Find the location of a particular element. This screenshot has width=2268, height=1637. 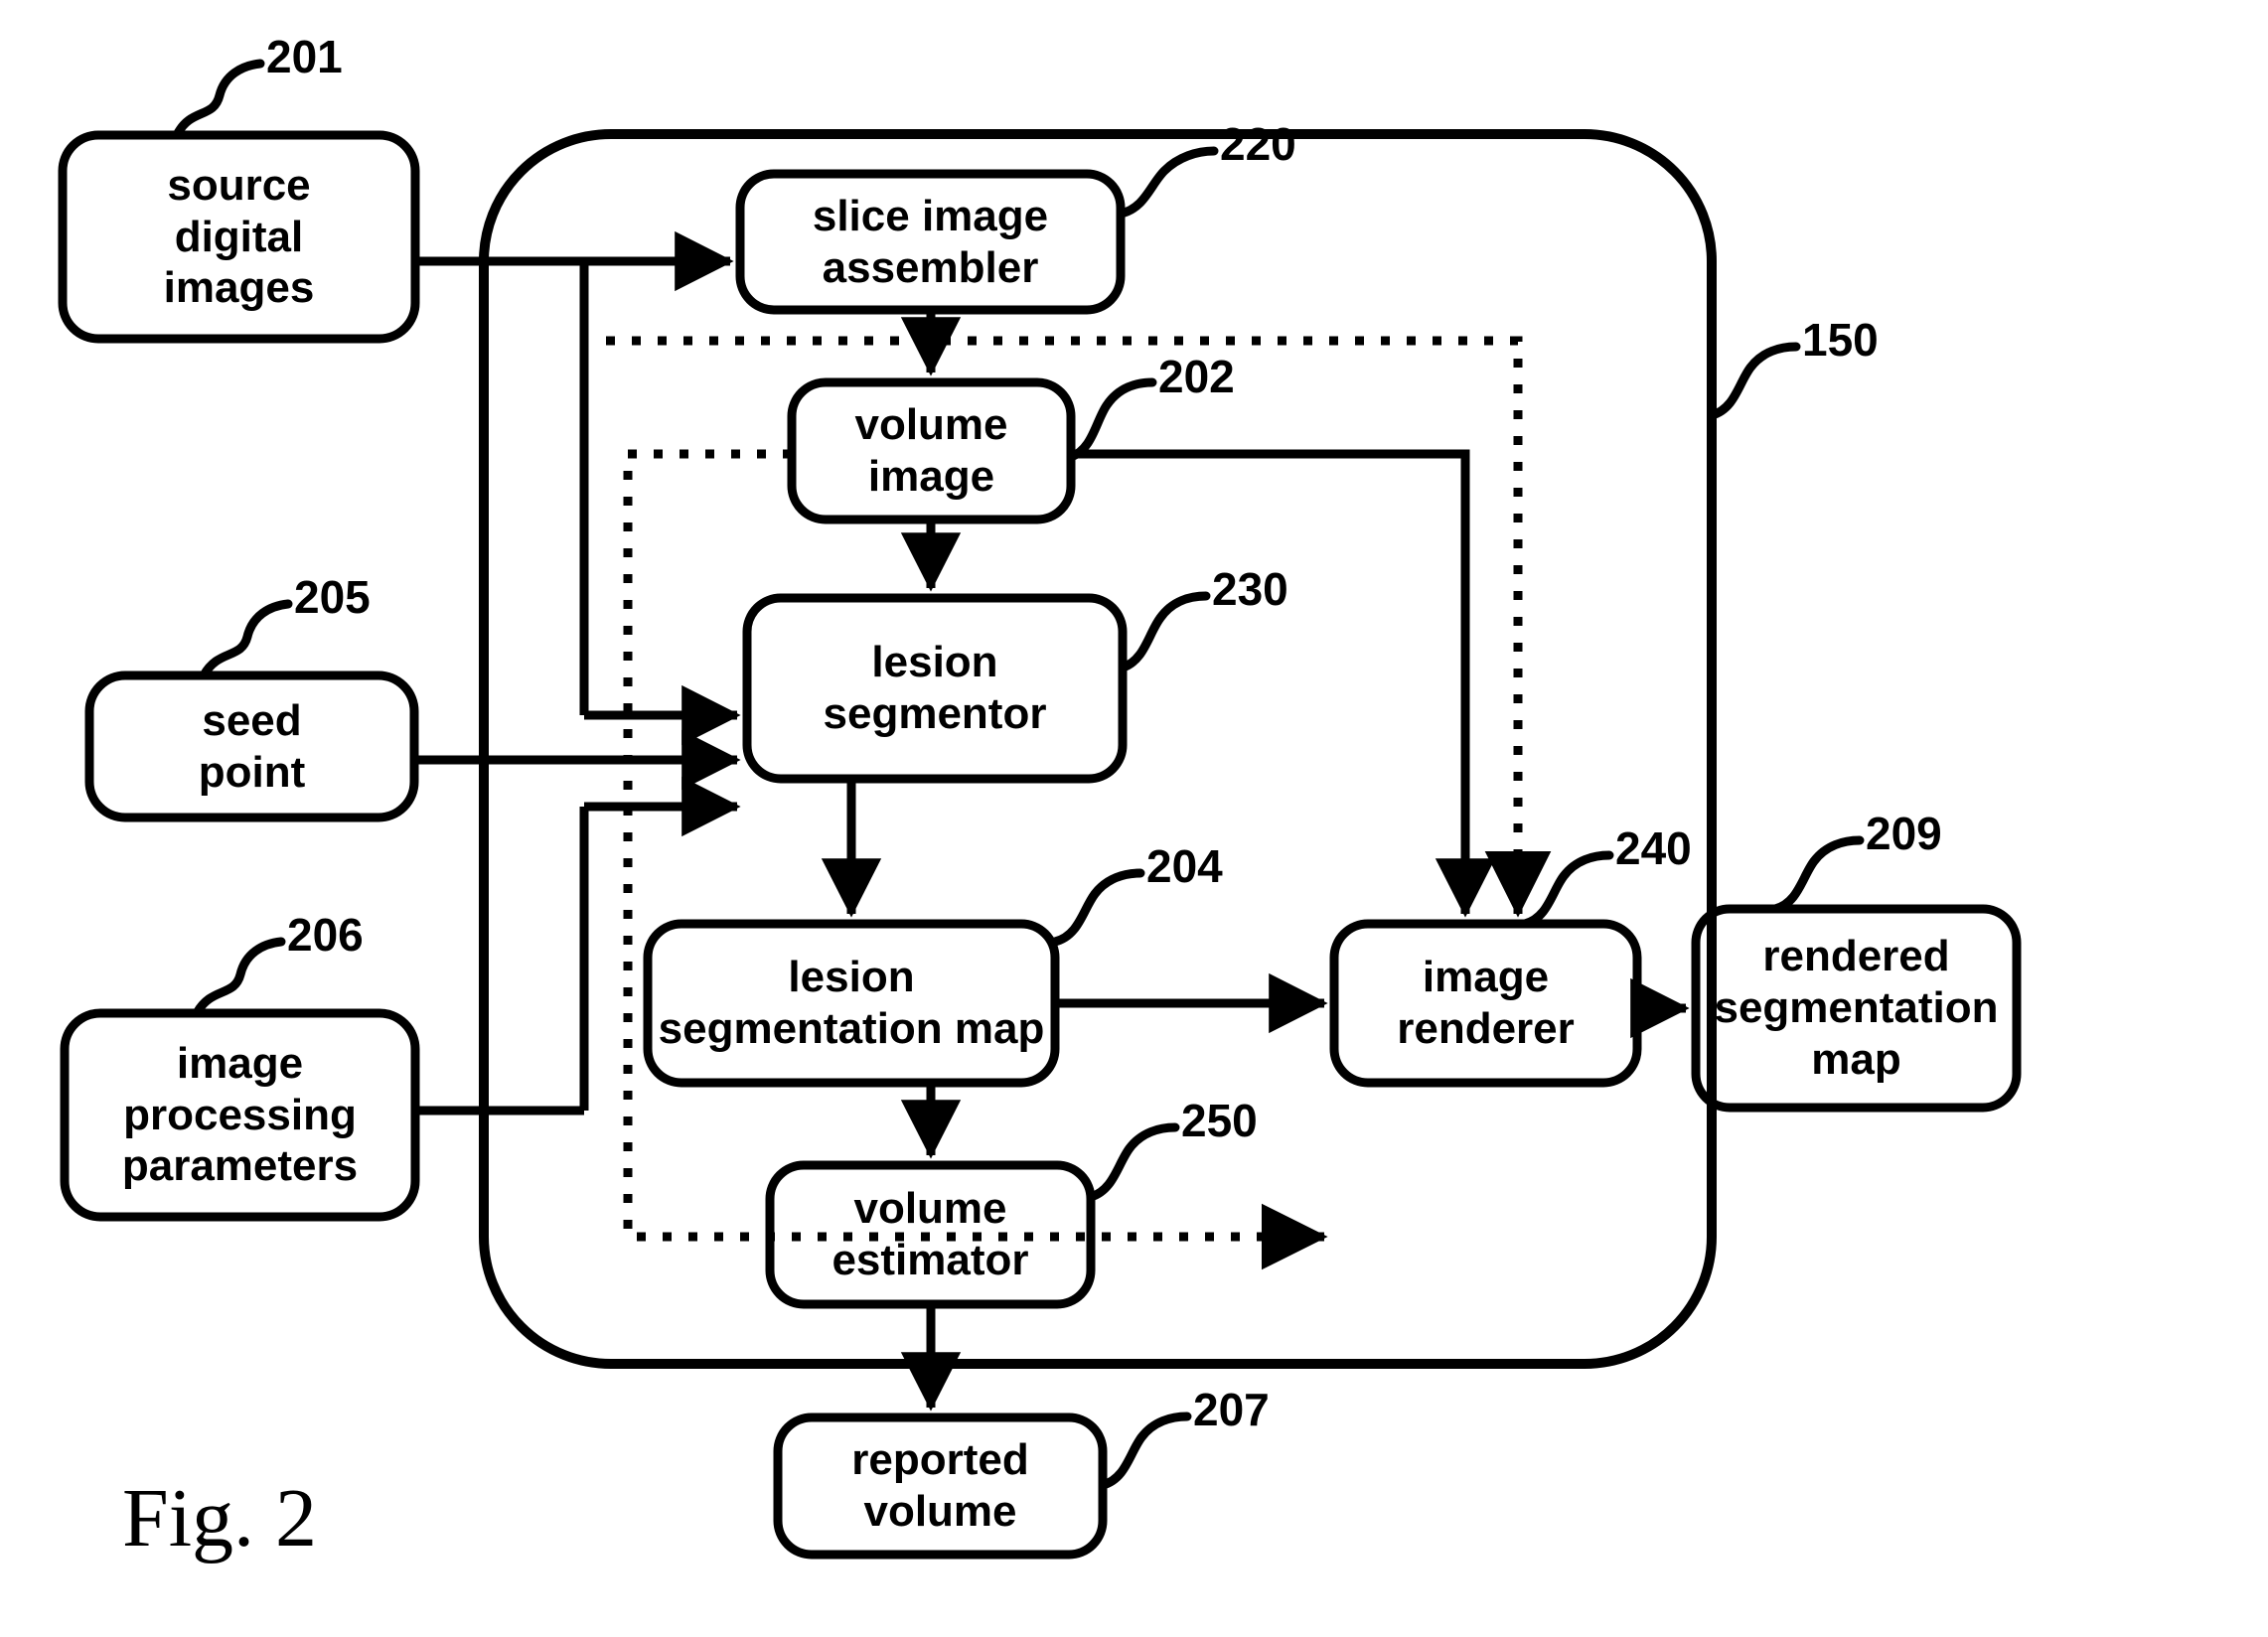

node-label: volume estimator is located at coordinates (930, 1234).